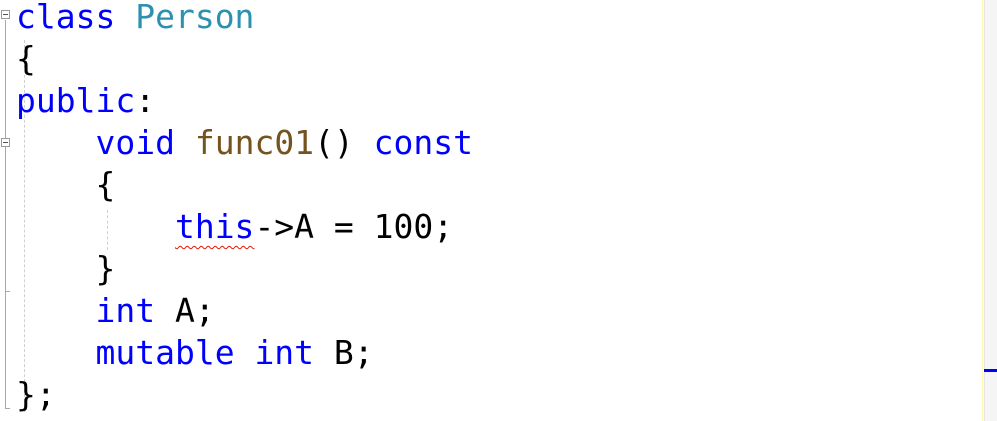 This screenshot has width=997, height=421. What do you see at coordinates (7, 408) in the screenshot?
I see `class-outline-end` at bounding box center [7, 408].